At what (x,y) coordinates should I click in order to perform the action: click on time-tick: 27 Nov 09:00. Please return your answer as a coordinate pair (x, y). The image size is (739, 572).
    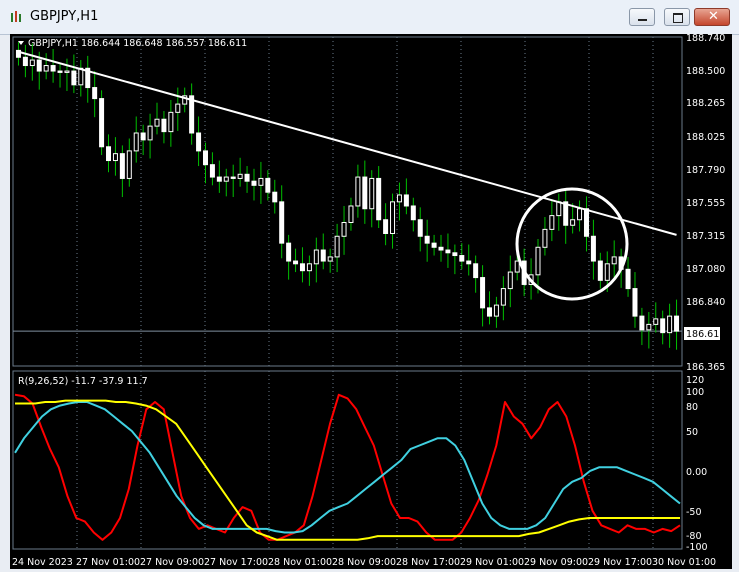
    Looking at the image, I should click on (172, 562).